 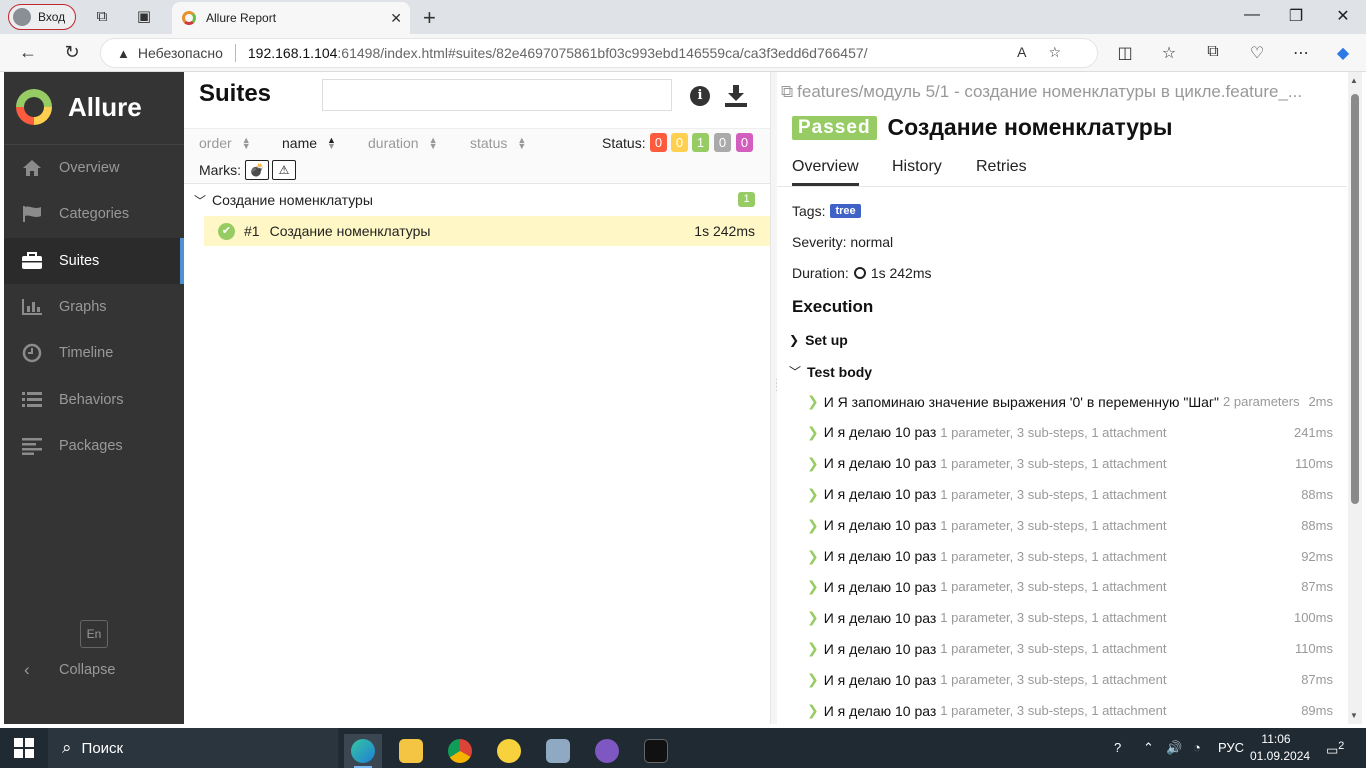 What do you see at coordinates (94, 634) in the screenshot?
I see `language-button: En` at bounding box center [94, 634].